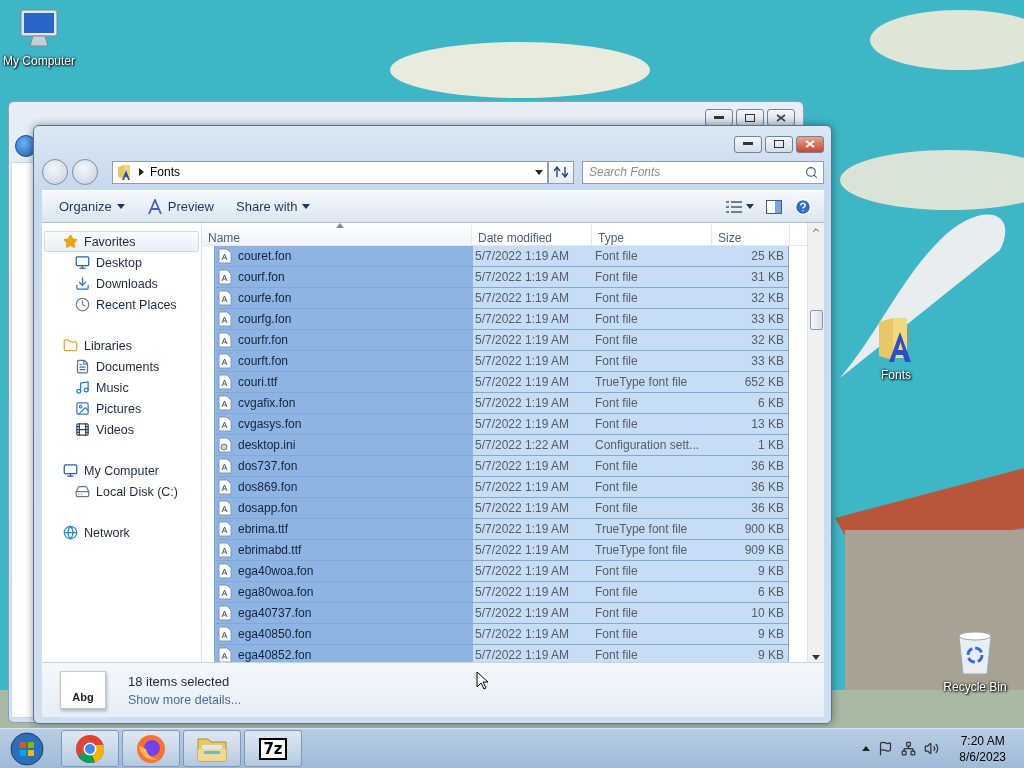  Describe the element at coordinates (275, 634) in the screenshot. I see `file-name: ega40850.fon` at that location.